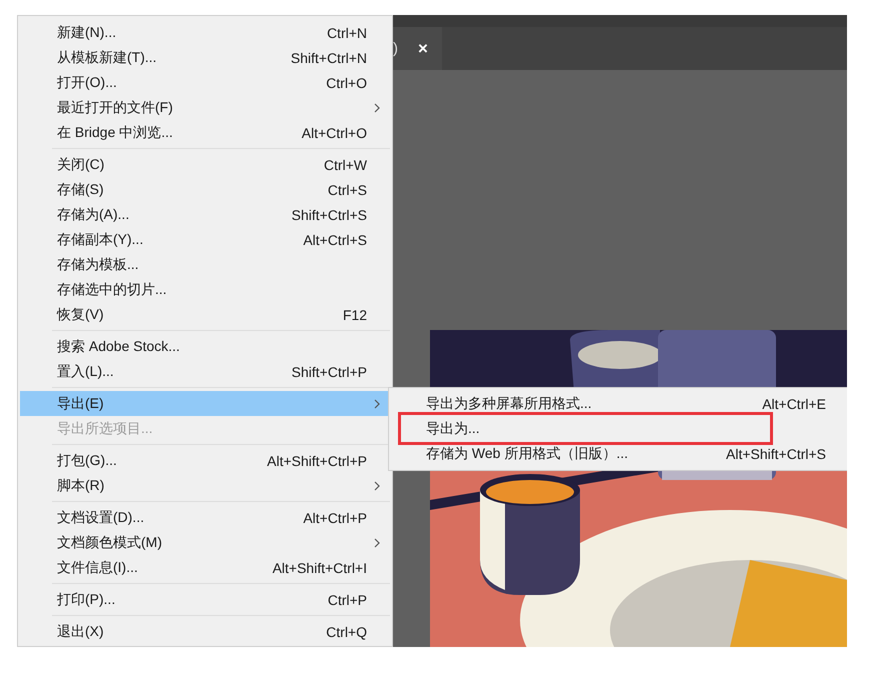 Image resolution: width=870 pixels, height=700 pixels. What do you see at coordinates (395, 48) in the screenshot?
I see `tab-label: )` at bounding box center [395, 48].